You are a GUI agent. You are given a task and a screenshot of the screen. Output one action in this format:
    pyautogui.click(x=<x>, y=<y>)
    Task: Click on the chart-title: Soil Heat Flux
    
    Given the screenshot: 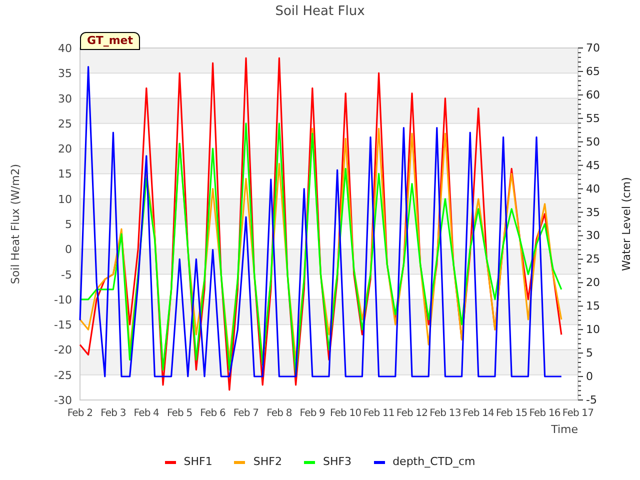 What is the action you would take?
    pyautogui.click(x=320, y=12)
    